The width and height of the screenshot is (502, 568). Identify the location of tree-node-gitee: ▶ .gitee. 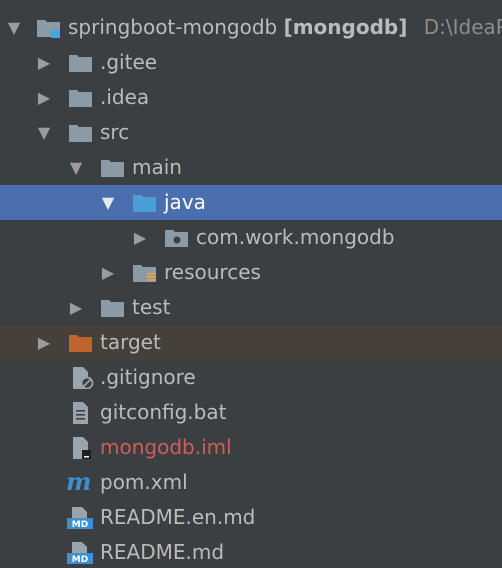
(251, 62).